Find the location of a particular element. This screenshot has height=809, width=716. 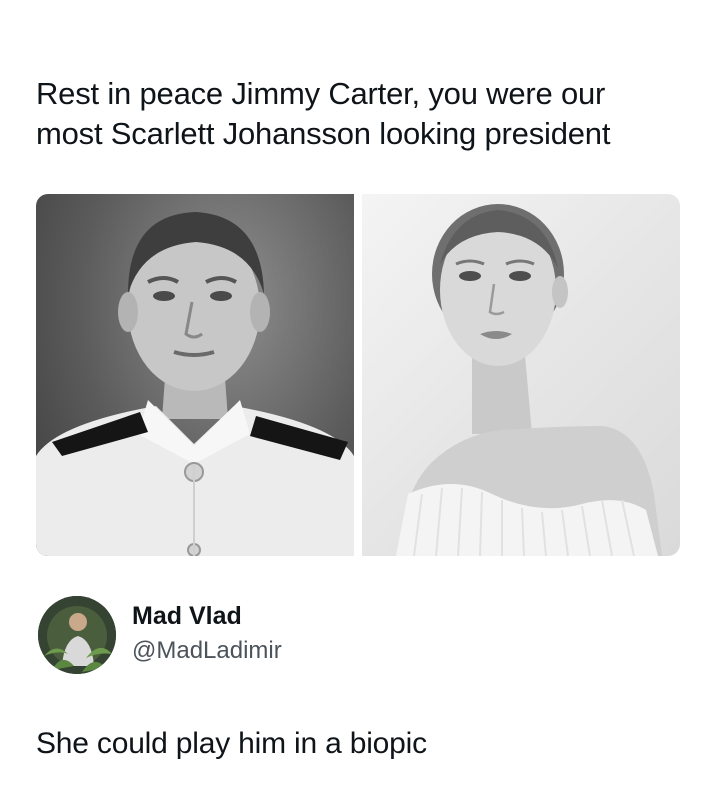

reply-author-handle: @MadLadimir is located at coordinates (207, 651).